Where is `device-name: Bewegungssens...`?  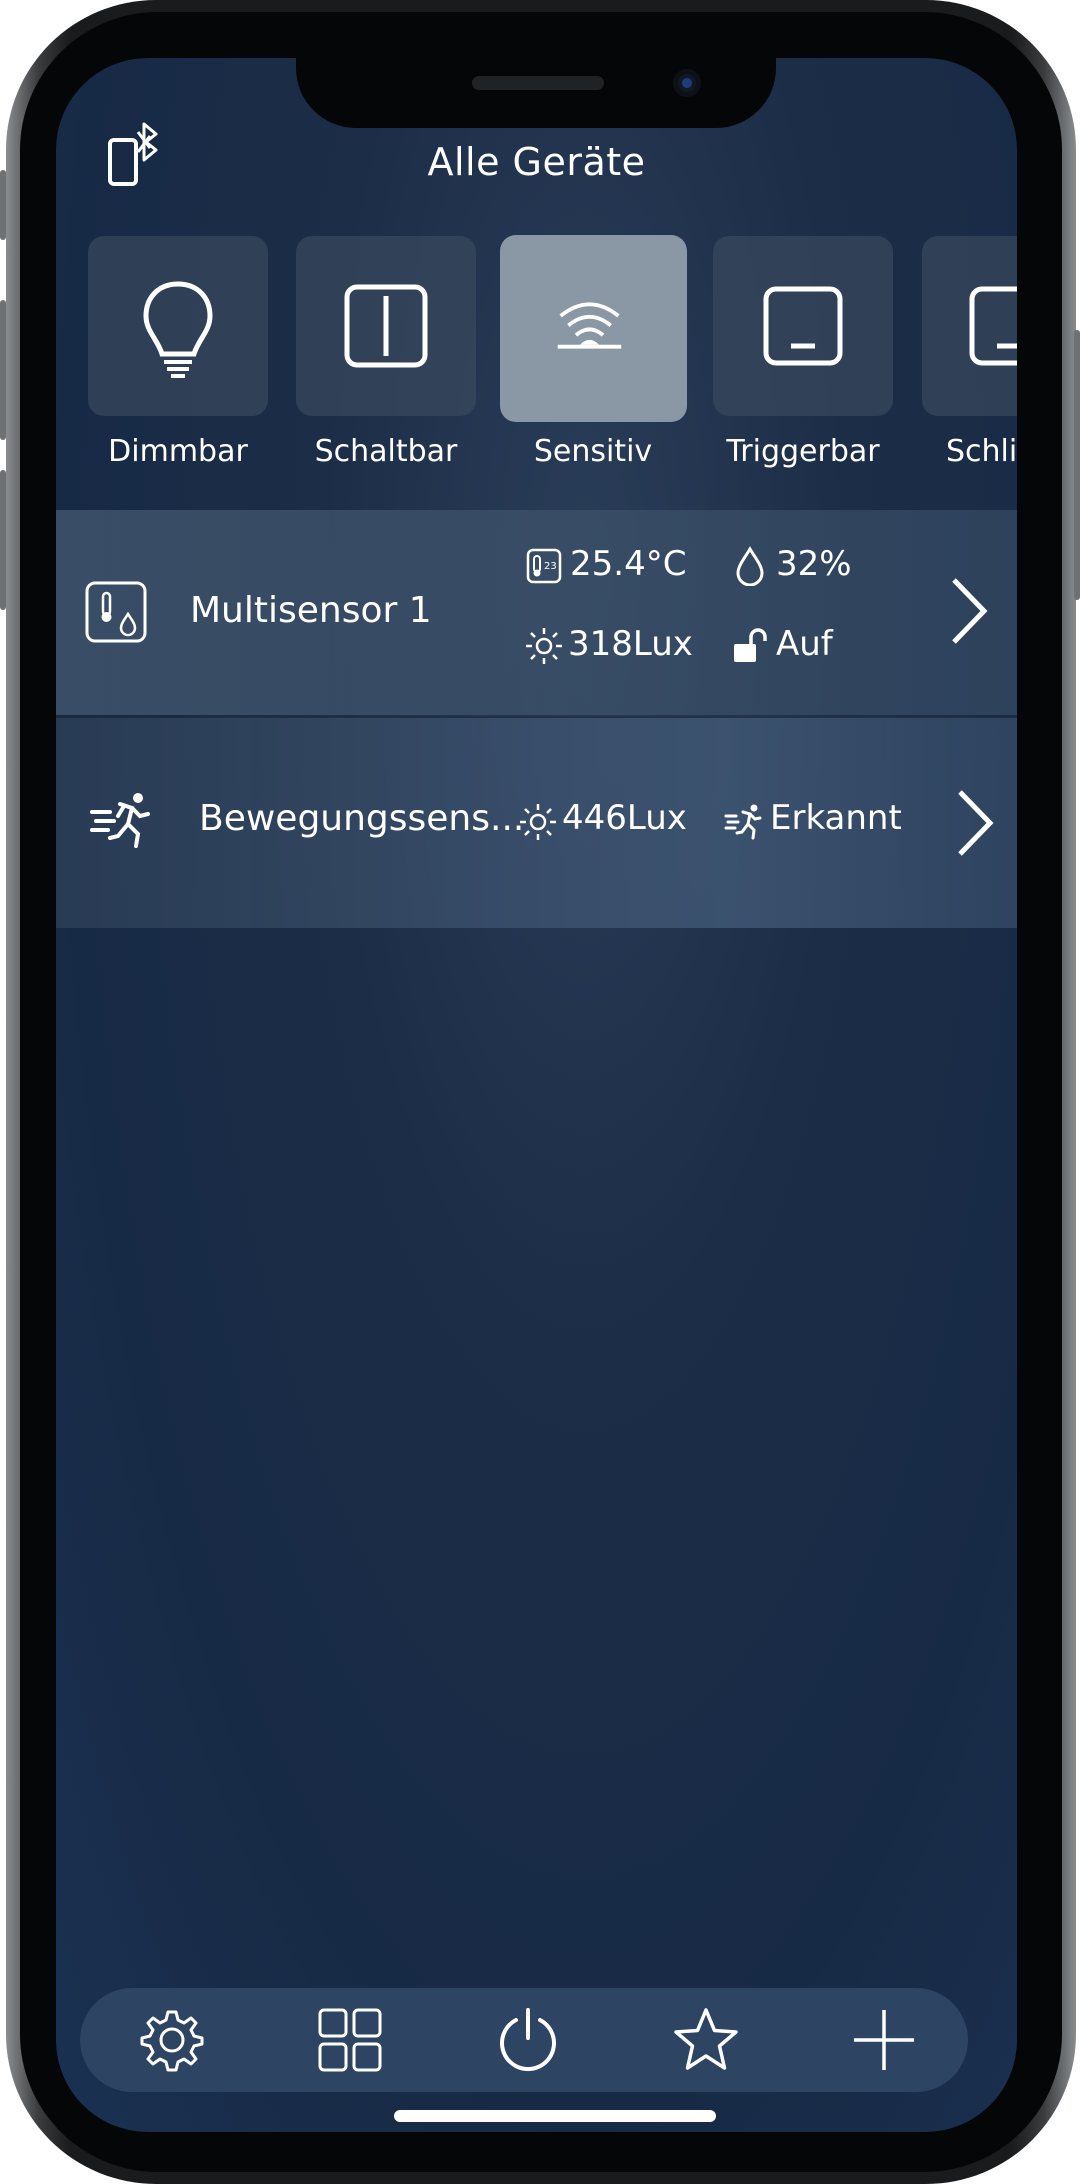 device-name: Bewegungssens... is located at coordinates (362, 818).